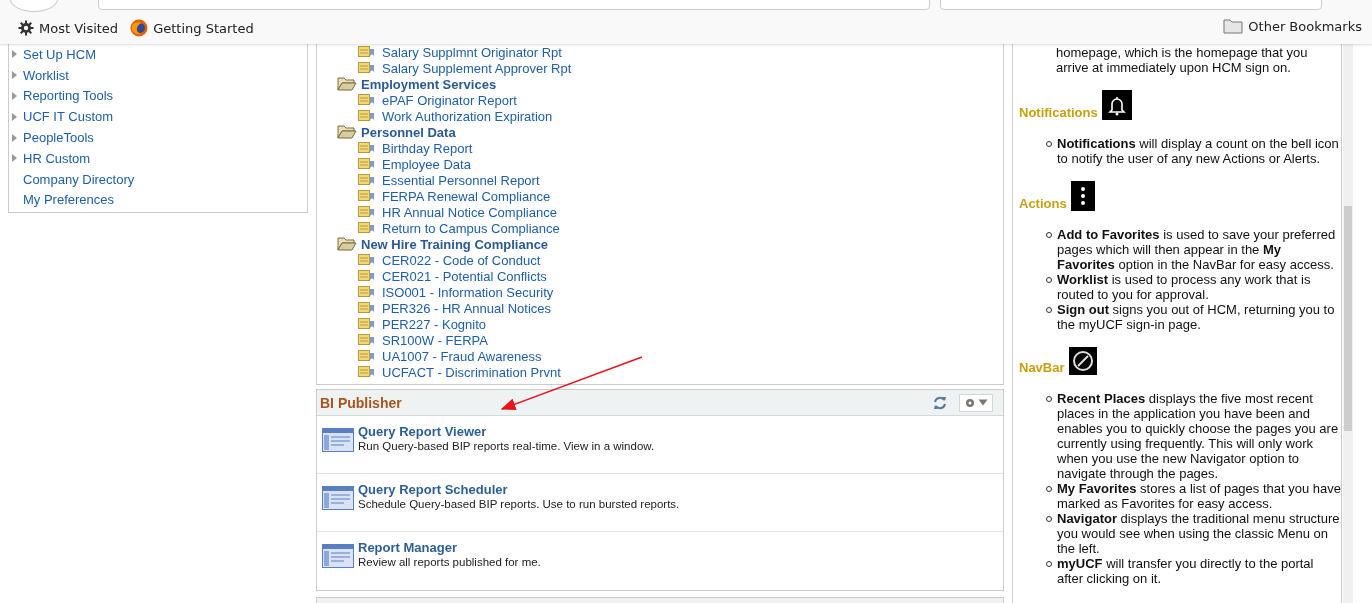  I want to click on paragraph: Navigator displays the traditional menu structure you would see when using the classic Menu on the left., so click(1199, 533).